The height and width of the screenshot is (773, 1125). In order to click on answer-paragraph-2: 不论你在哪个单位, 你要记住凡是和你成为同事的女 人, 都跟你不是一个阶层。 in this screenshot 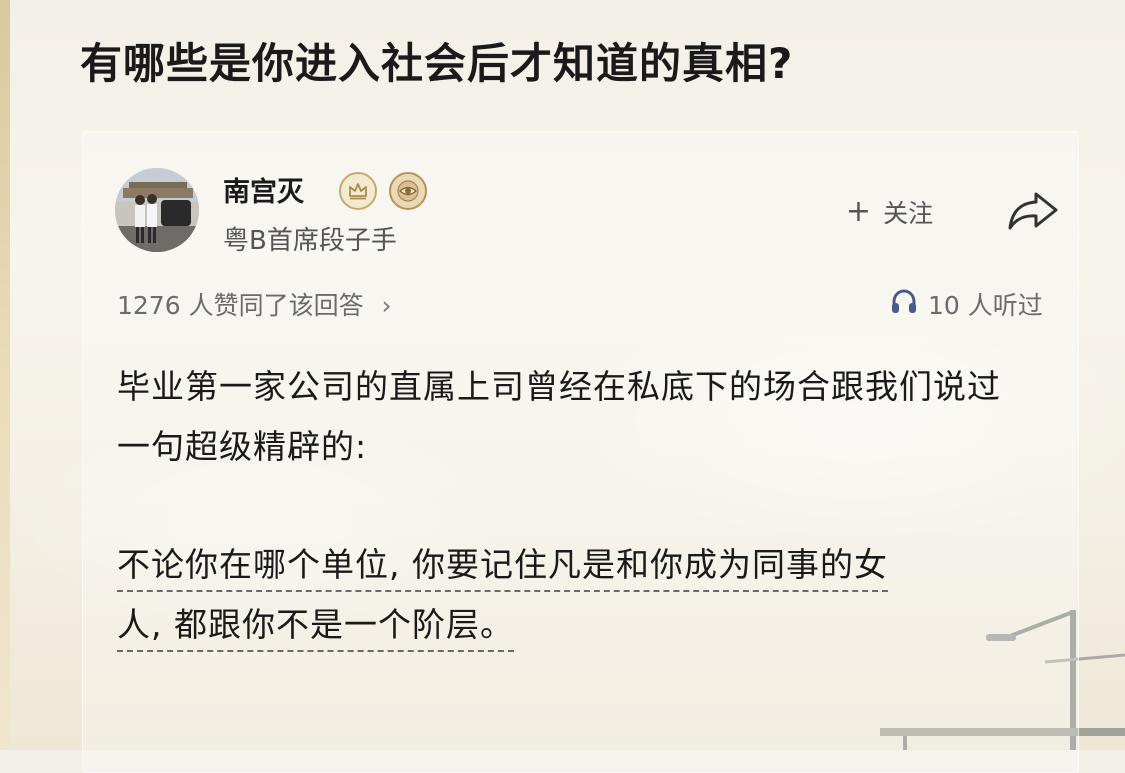, I will do `click(574, 595)`.